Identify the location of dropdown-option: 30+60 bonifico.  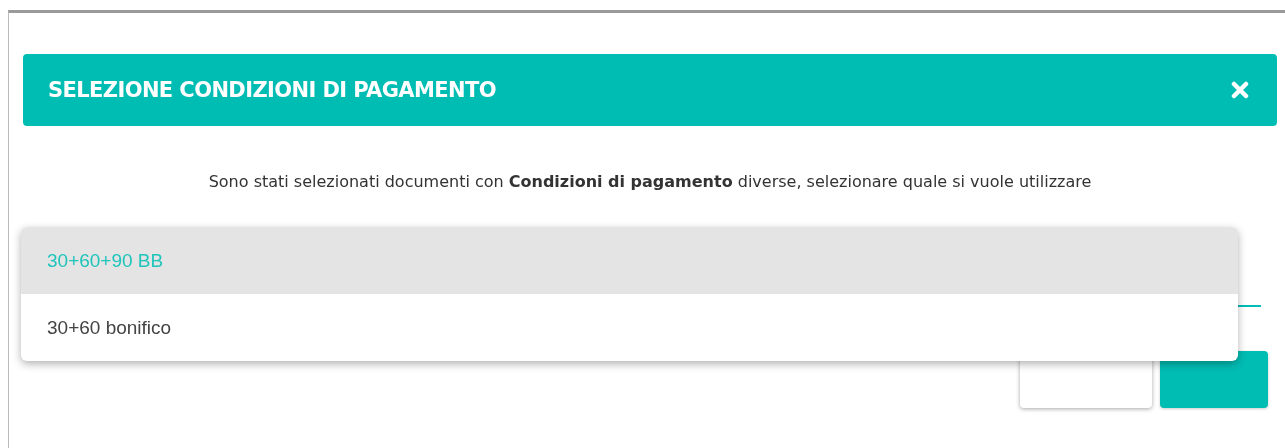
(629, 327).